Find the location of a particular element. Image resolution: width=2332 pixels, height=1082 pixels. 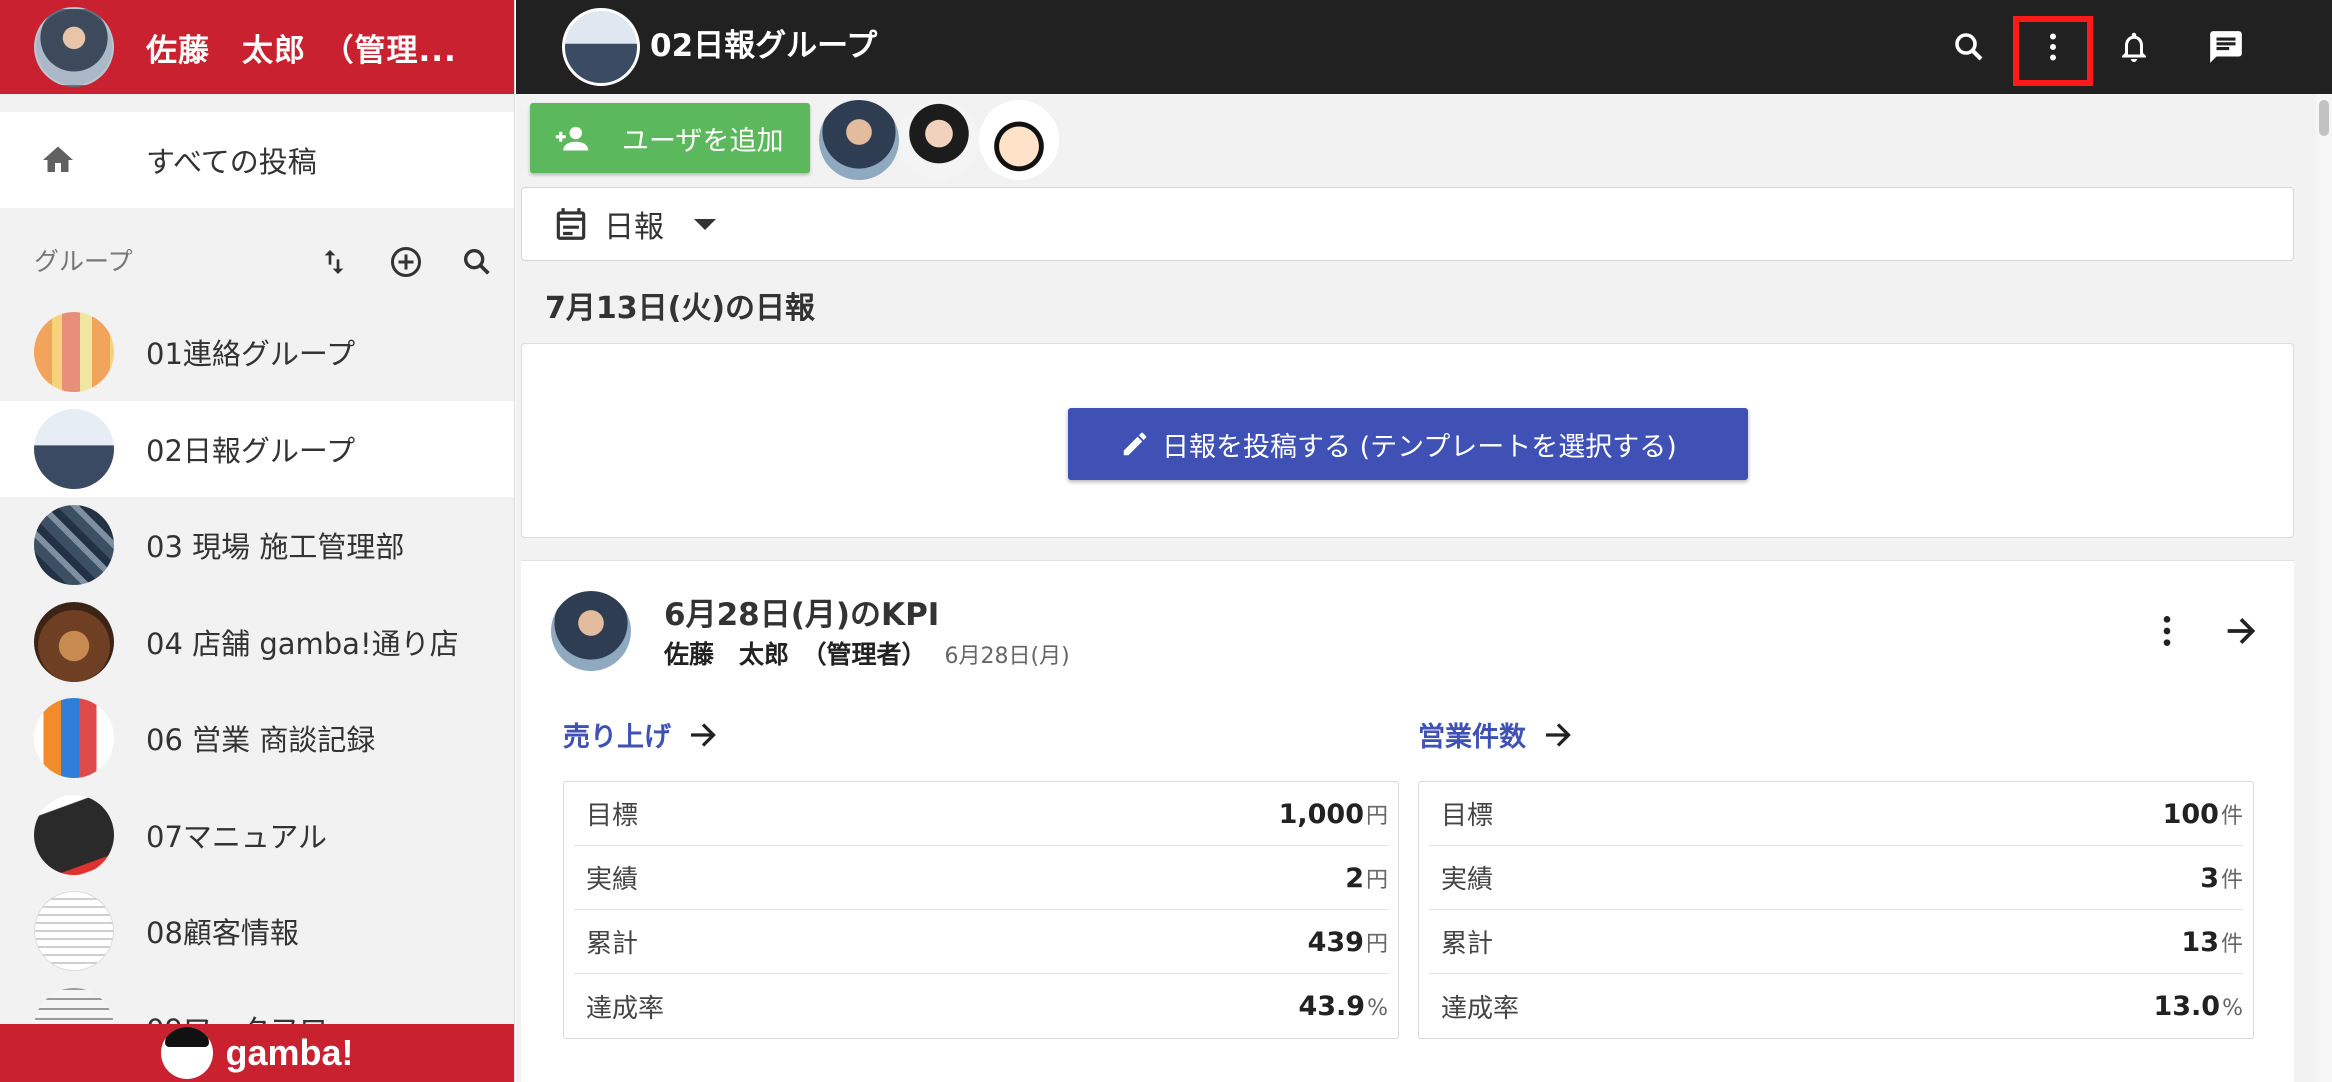

group-section-header: グループ is located at coordinates (257, 260).